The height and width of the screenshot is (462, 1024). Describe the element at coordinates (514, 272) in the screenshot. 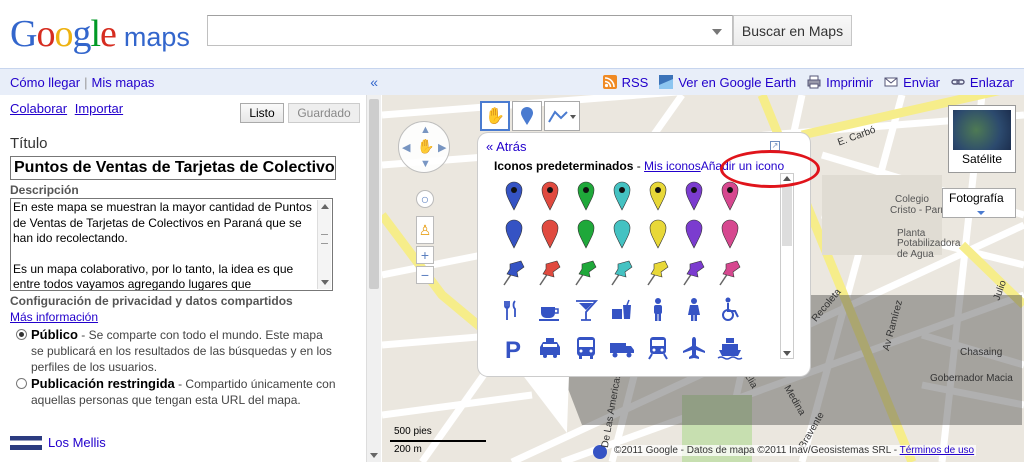

I see `blue-pushpin-icon` at that location.